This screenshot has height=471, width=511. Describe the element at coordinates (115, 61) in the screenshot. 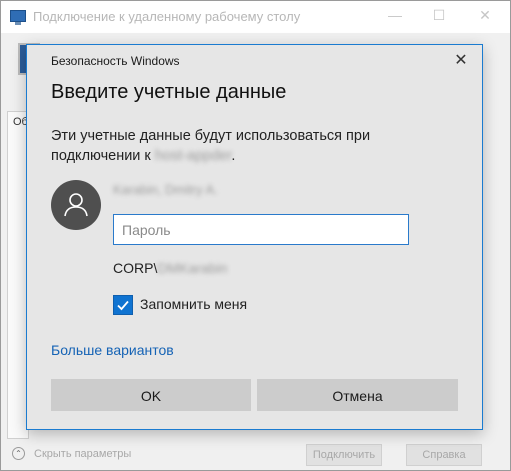

I see `dialog-header: Безопасность Windows` at that location.